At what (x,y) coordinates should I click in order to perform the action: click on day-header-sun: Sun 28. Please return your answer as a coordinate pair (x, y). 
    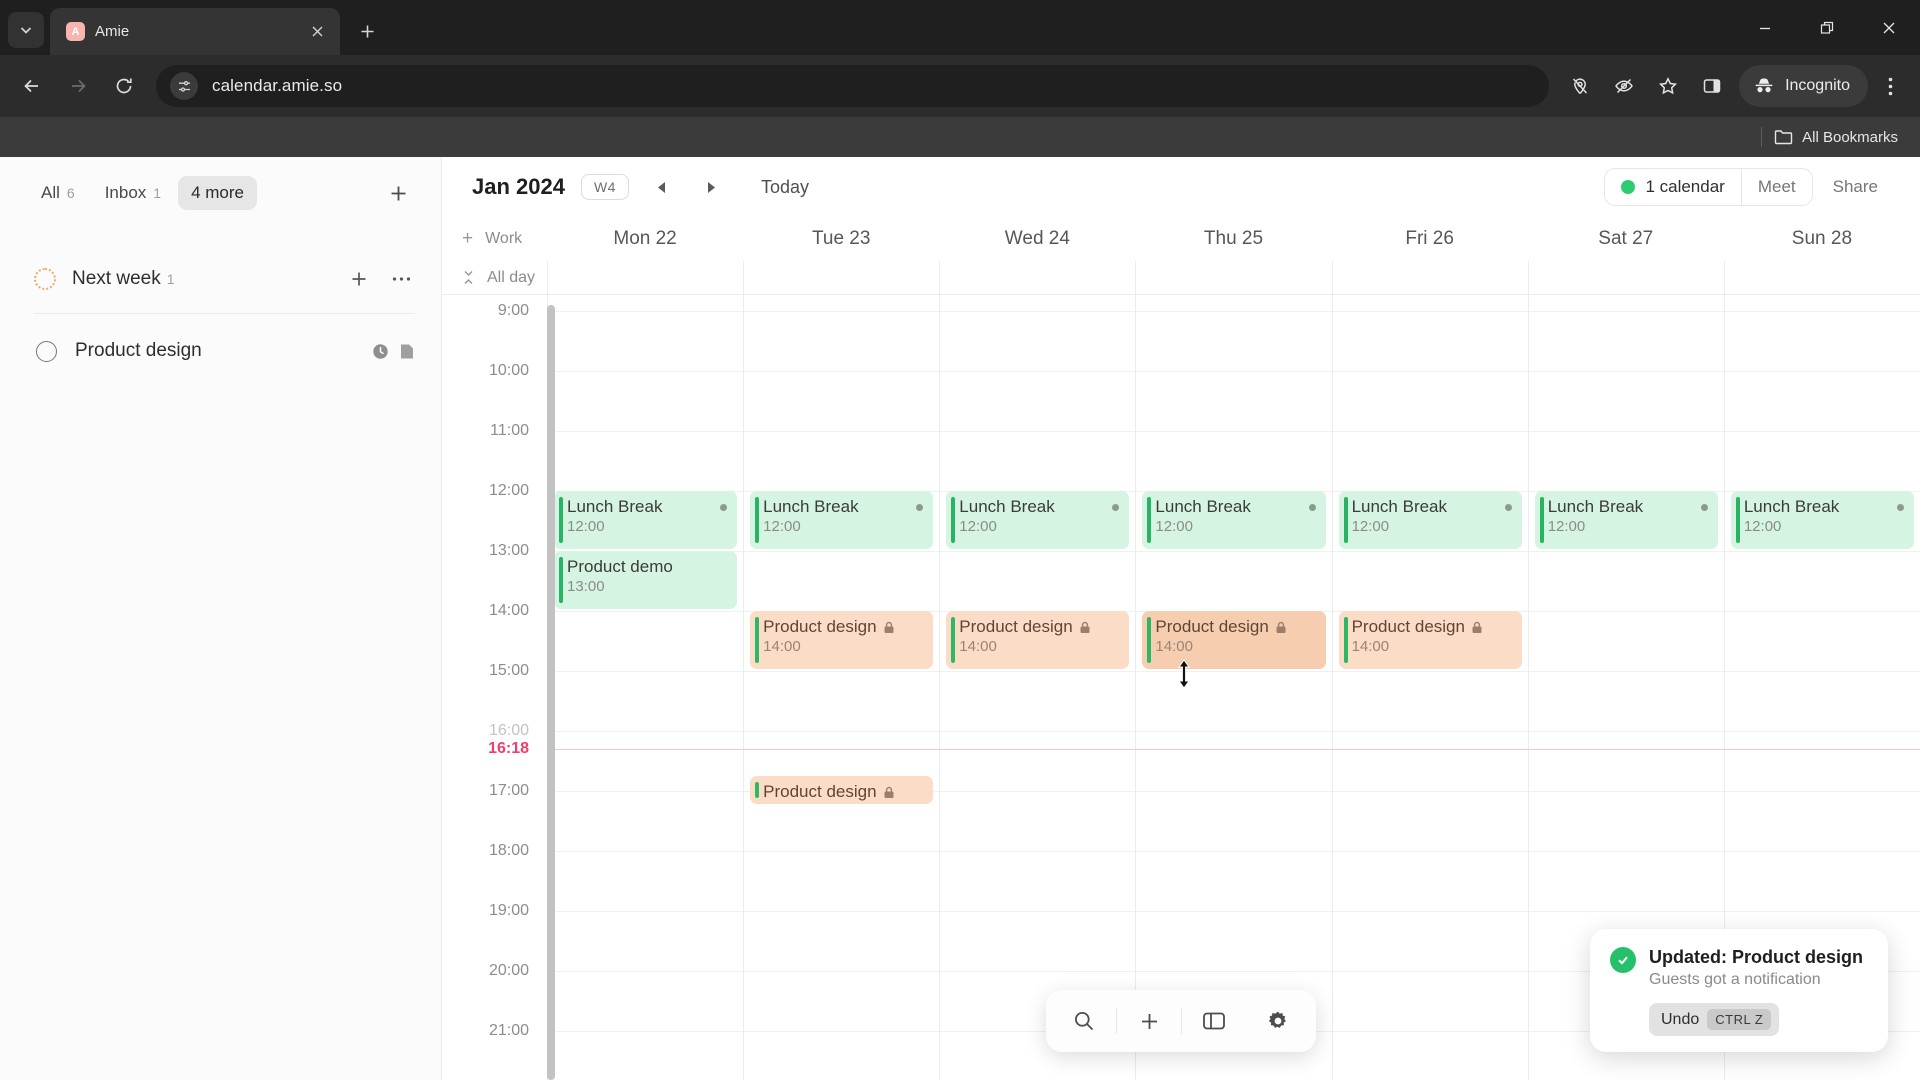
    Looking at the image, I should click on (1822, 239).